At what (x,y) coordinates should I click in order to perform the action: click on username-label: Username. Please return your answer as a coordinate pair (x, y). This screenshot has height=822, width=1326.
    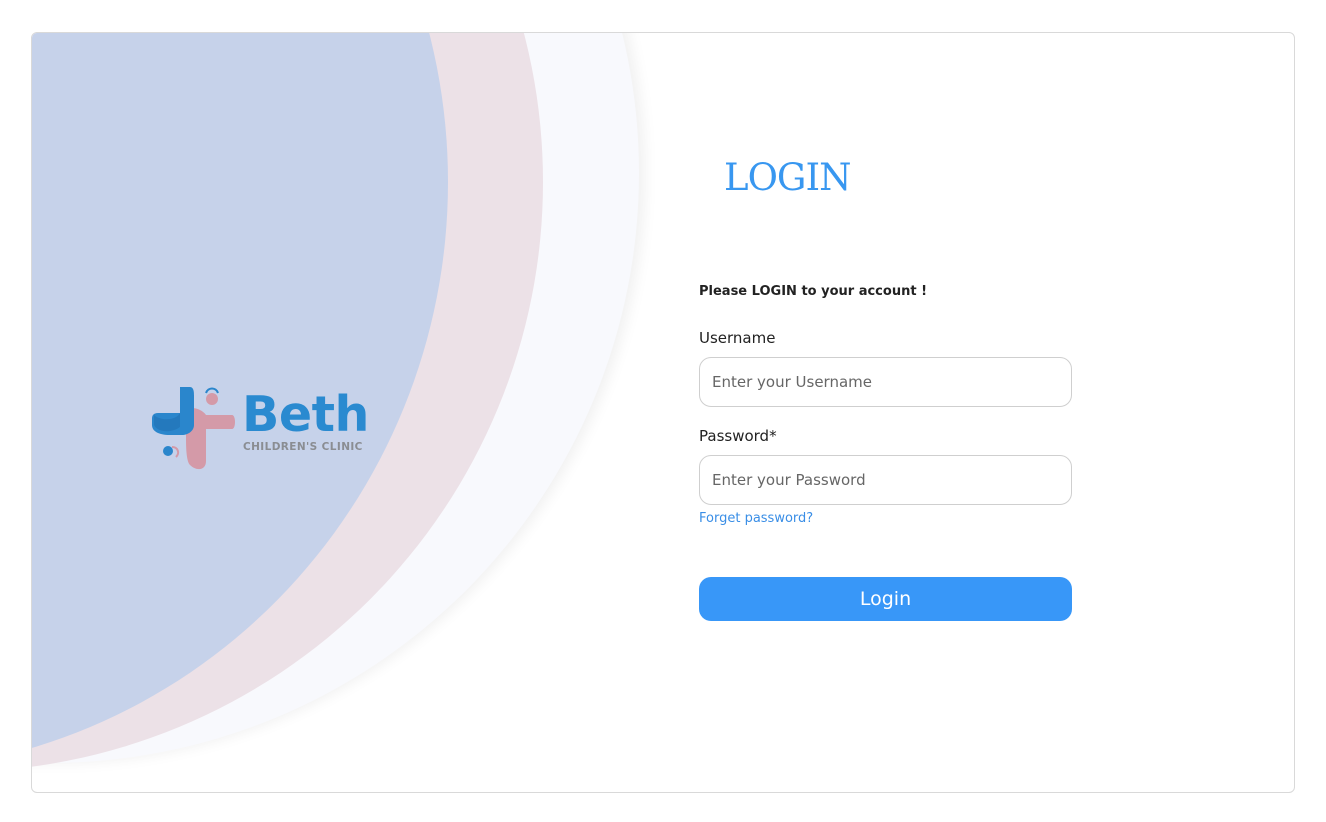
    Looking at the image, I should click on (737, 338).